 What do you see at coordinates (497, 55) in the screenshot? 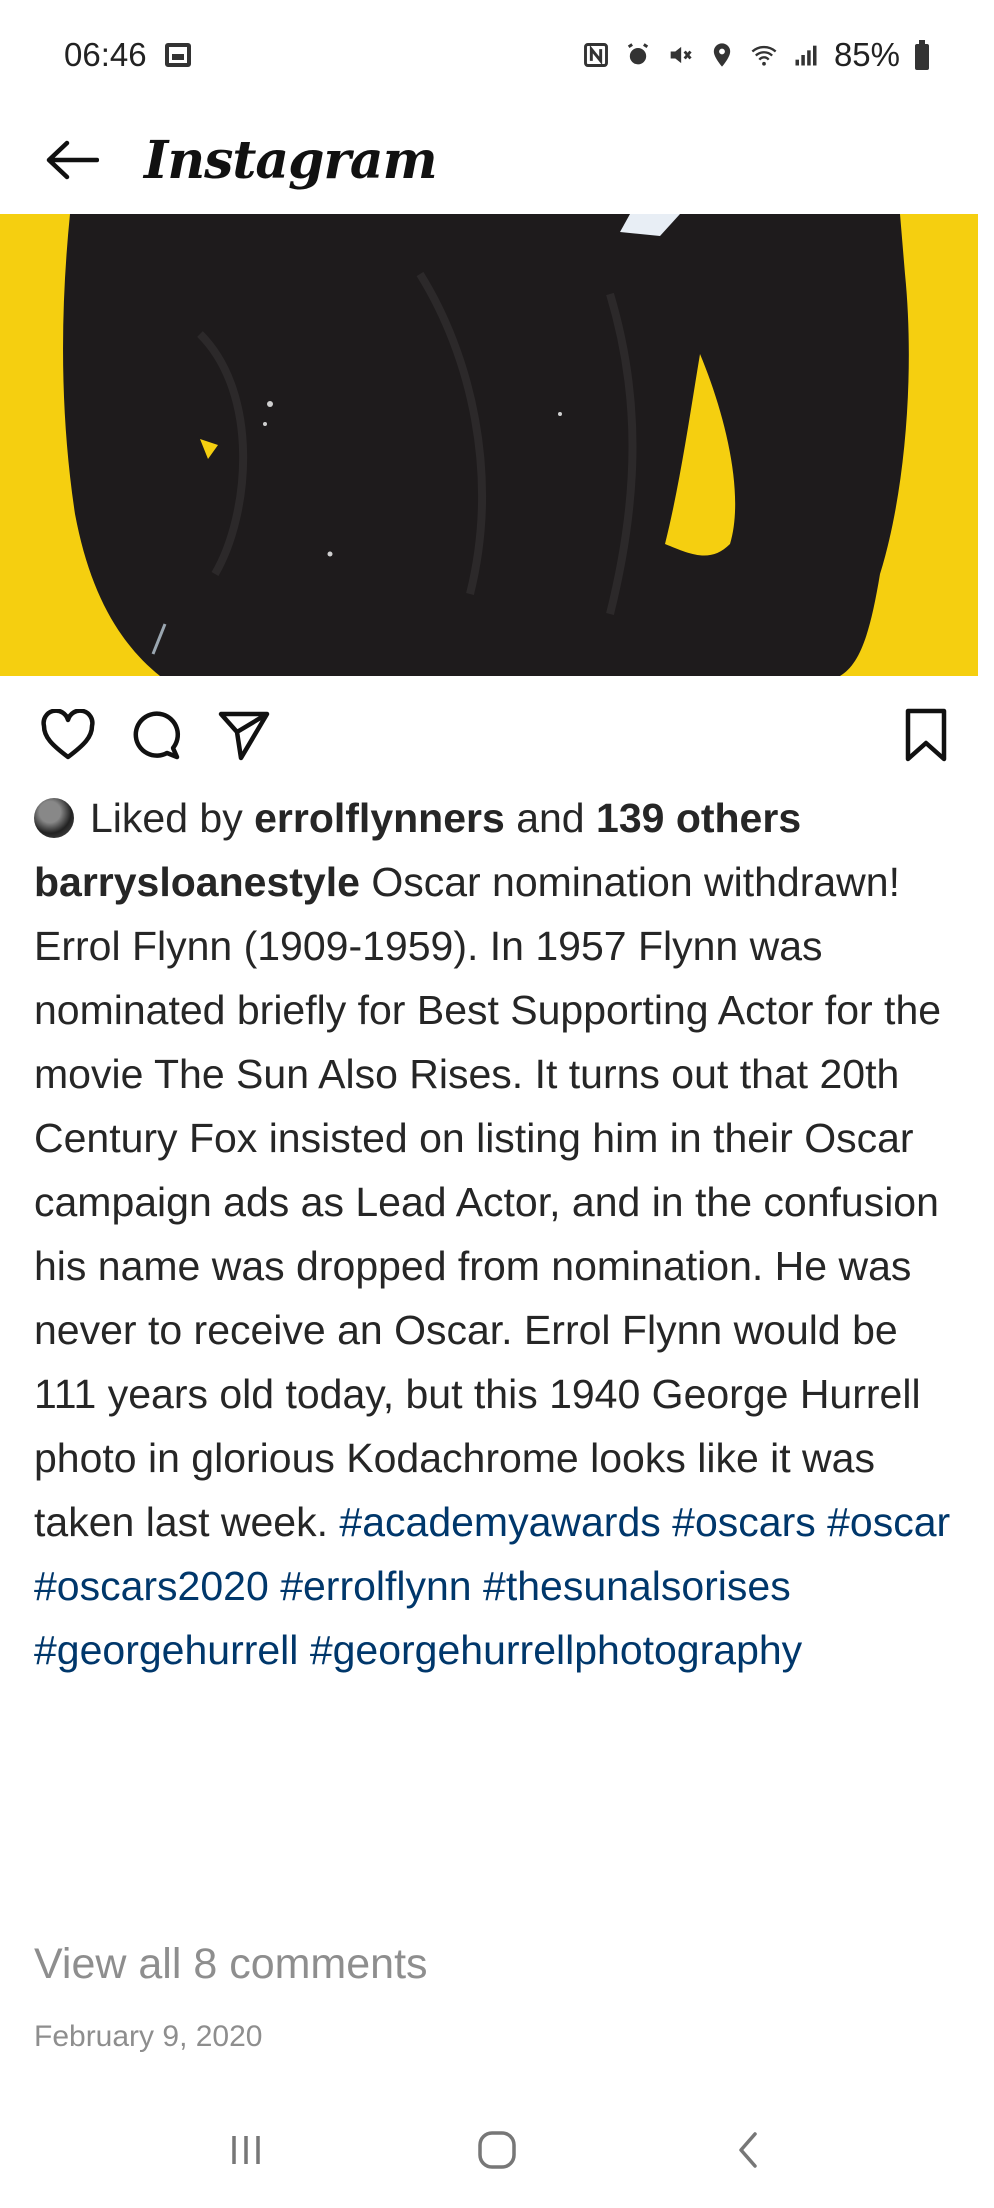
I see `status-bar: 06:46 85%` at bounding box center [497, 55].